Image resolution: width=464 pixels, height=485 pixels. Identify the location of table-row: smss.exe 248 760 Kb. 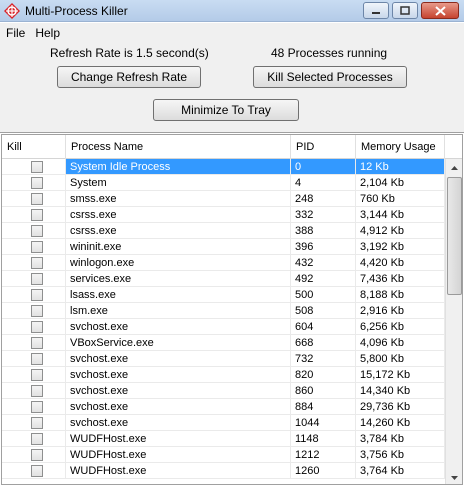
(223, 199).